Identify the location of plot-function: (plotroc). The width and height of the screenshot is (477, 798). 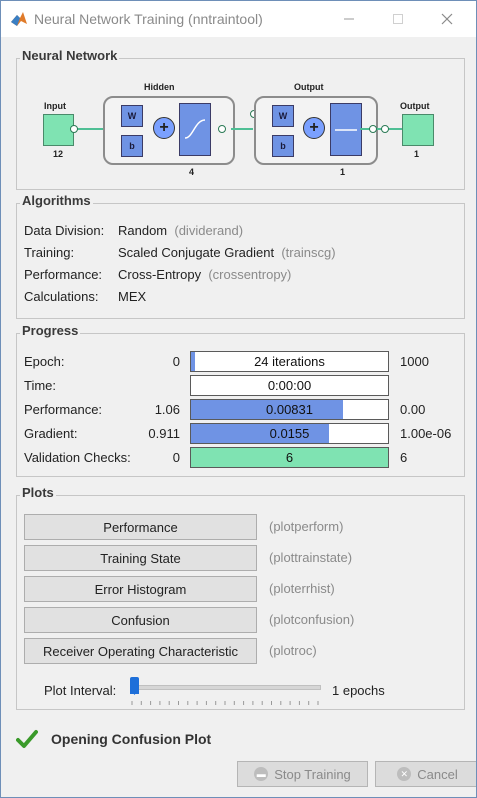
(293, 650).